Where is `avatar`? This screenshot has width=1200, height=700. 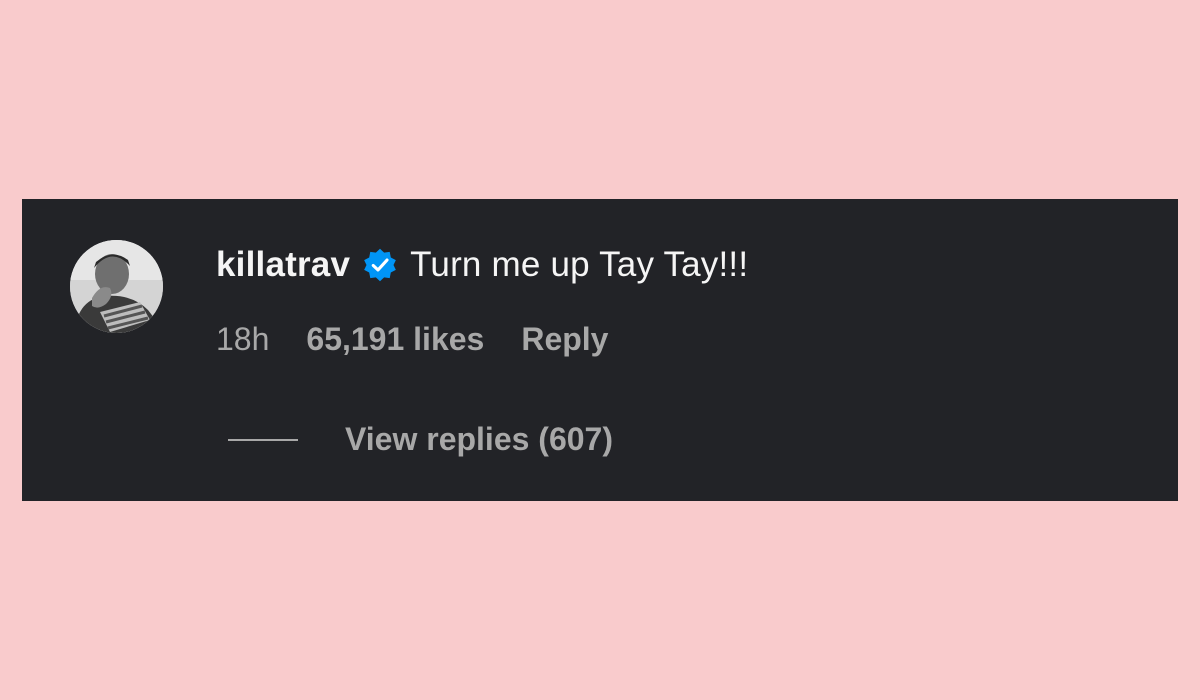
avatar is located at coordinates (116, 286).